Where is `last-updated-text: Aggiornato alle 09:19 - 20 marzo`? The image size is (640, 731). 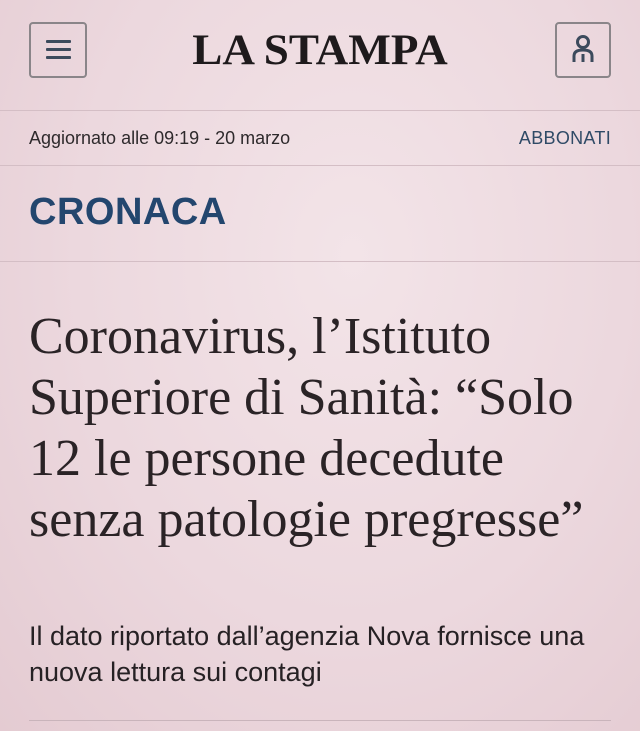
last-updated-text: Aggiornato alle 09:19 - 20 marzo is located at coordinates (160, 138).